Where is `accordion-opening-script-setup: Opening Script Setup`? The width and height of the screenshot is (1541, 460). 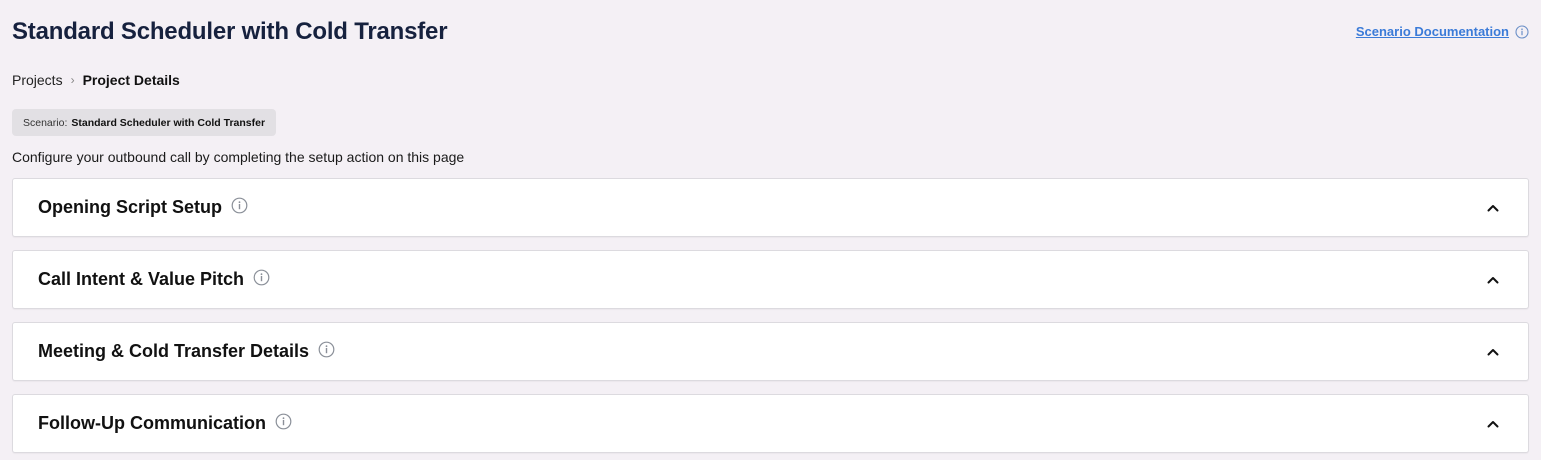 accordion-opening-script-setup: Opening Script Setup is located at coordinates (770, 207).